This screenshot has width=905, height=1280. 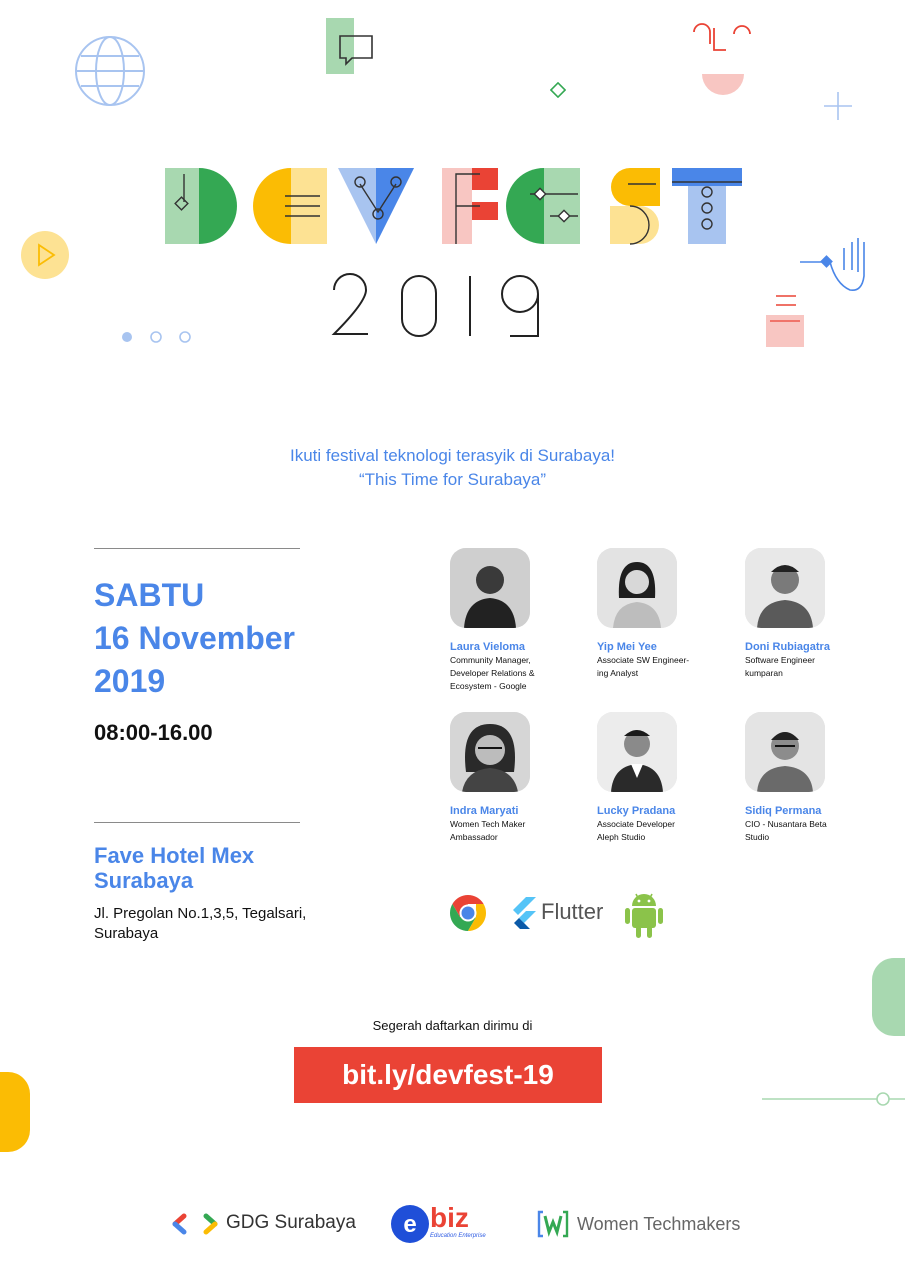 I want to click on devfest-title, so click(x=455, y=205).